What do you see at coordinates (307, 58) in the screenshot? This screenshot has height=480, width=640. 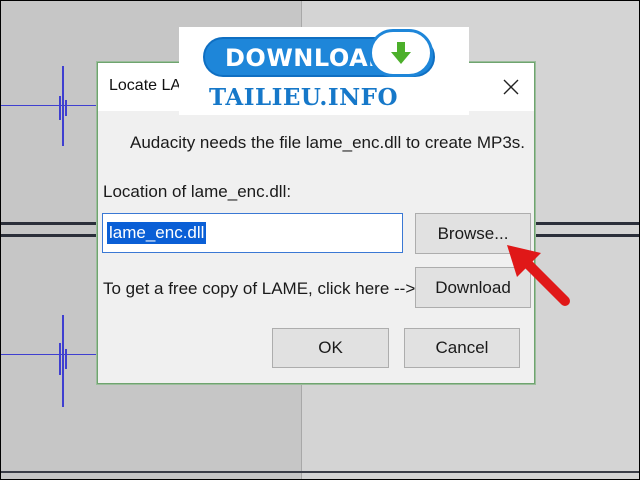 I see `logo-badge-text: DOWNLOAD` at bounding box center [307, 58].